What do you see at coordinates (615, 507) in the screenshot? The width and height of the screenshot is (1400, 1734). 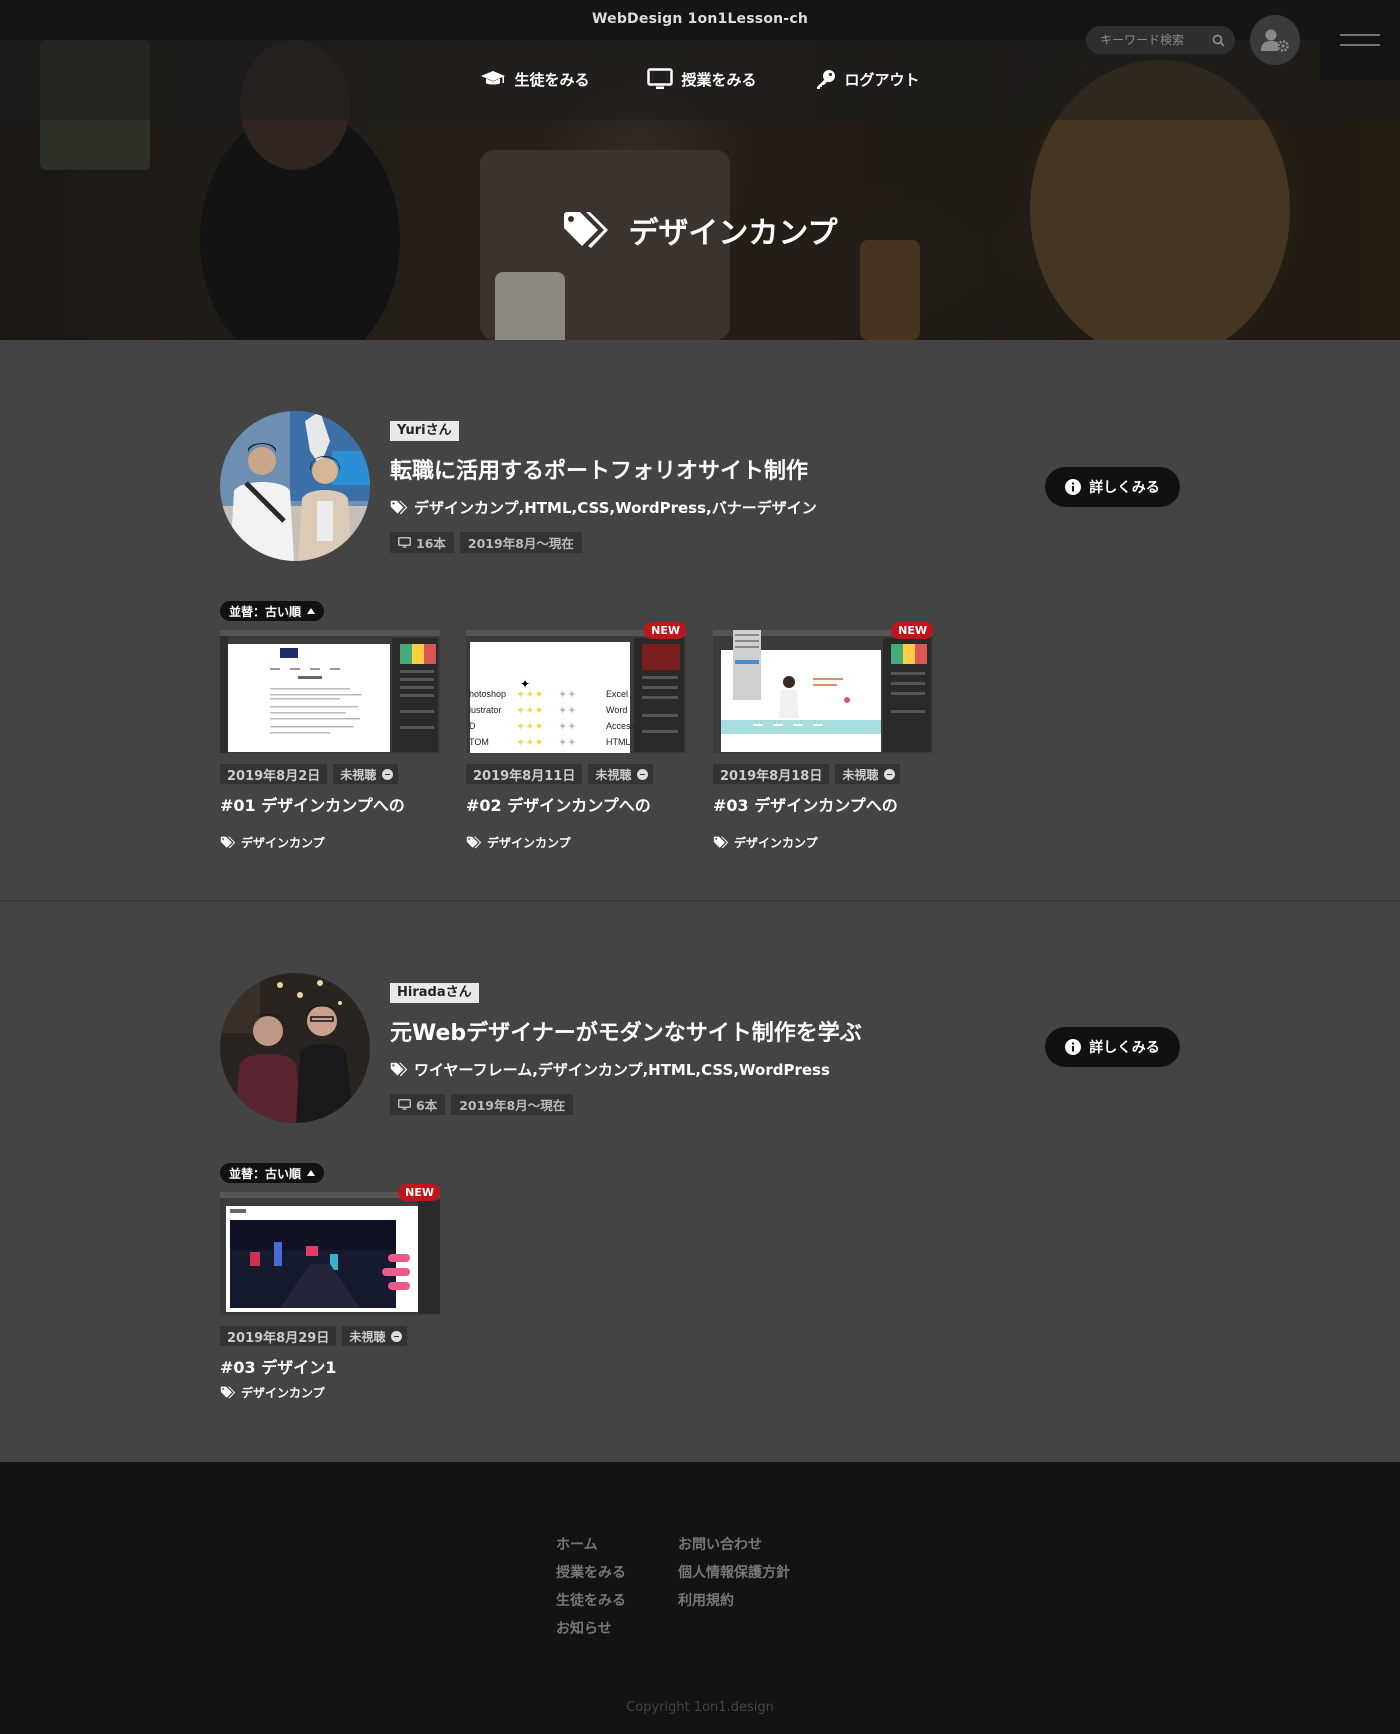 I see `student-tags-text: デザインカンプ,HTML,CSS,WordPress,バナーデザイン` at bounding box center [615, 507].